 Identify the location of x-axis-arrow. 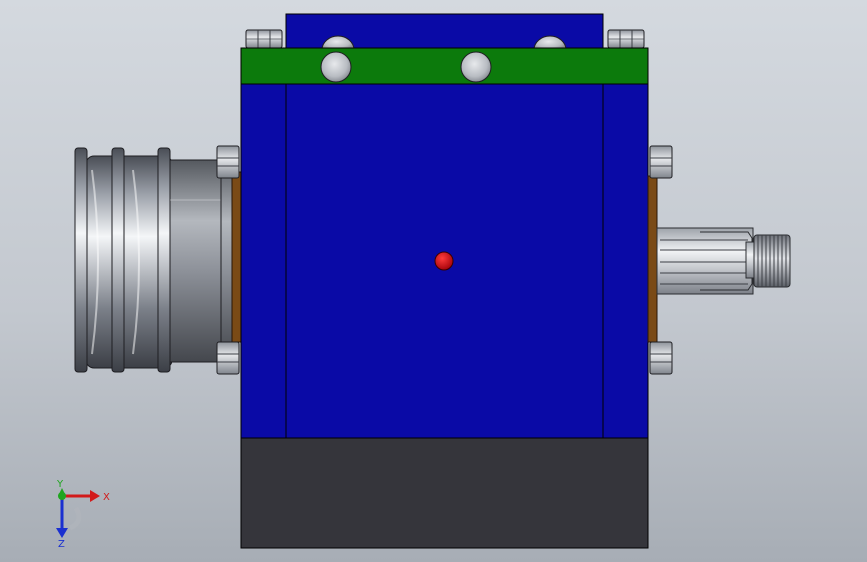
(81, 496).